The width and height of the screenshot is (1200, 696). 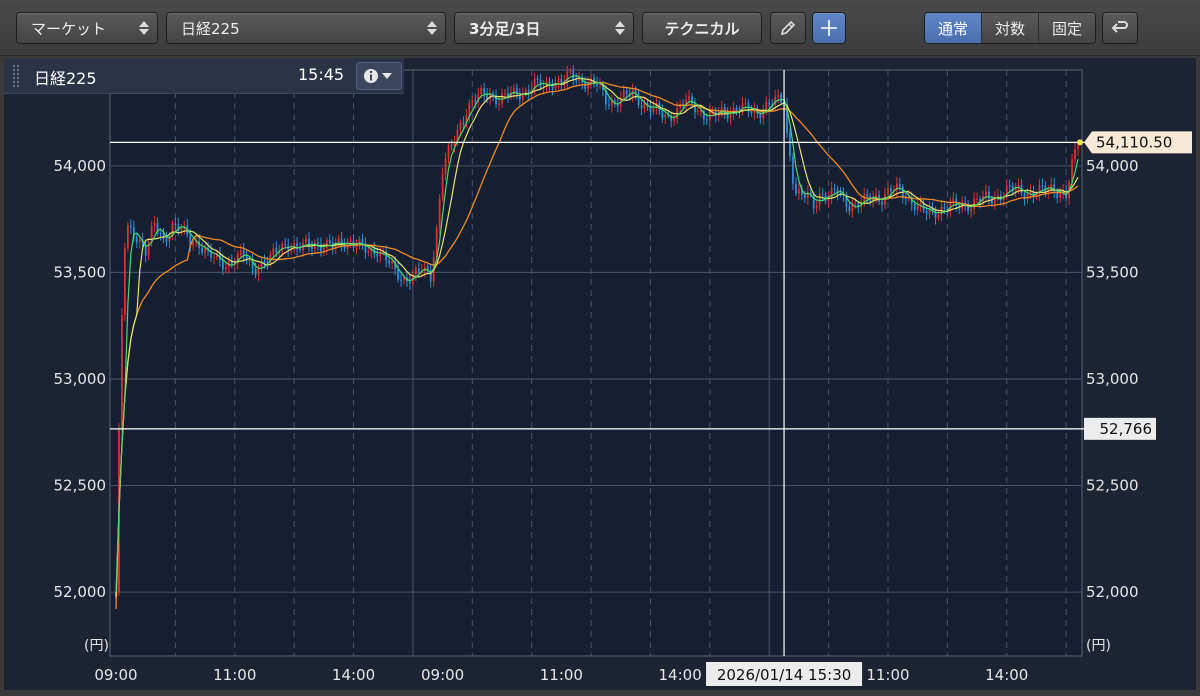 I want to click on drag-handle-icon, so click(x=16, y=76).